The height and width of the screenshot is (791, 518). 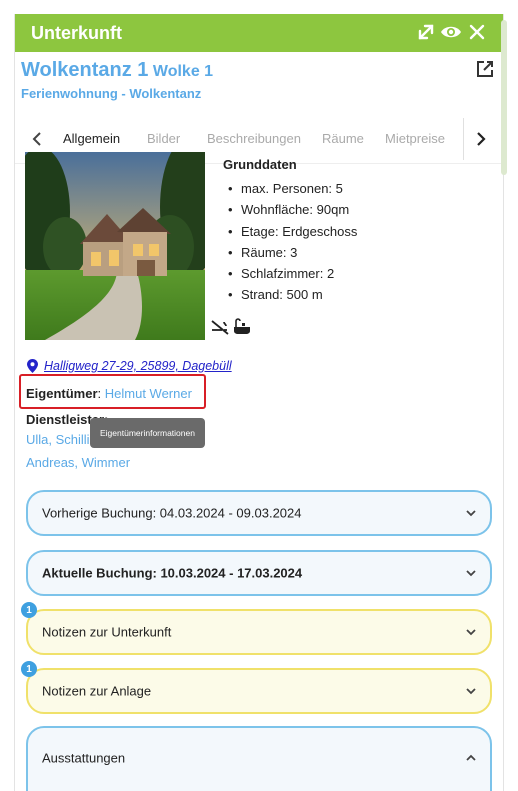 I want to click on expand-icon, so click(x=426, y=32).